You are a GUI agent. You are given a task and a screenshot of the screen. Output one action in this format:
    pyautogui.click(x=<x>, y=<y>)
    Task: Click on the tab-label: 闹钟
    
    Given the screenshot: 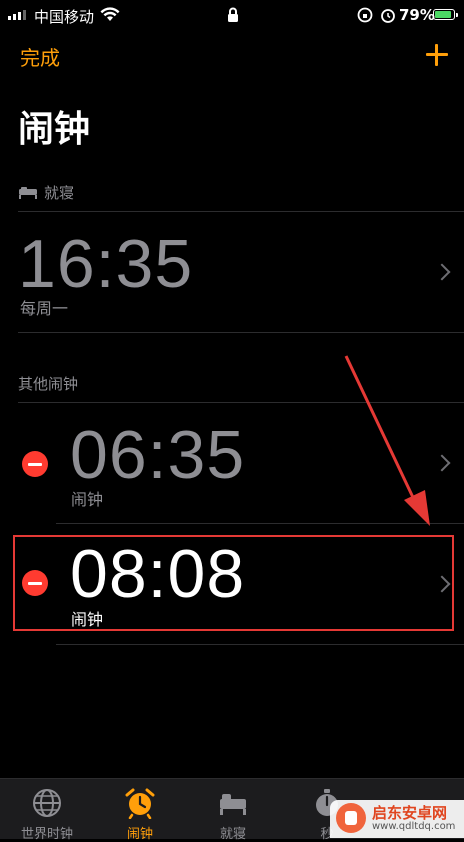 What is the action you would take?
    pyautogui.click(x=139, y=834)
    